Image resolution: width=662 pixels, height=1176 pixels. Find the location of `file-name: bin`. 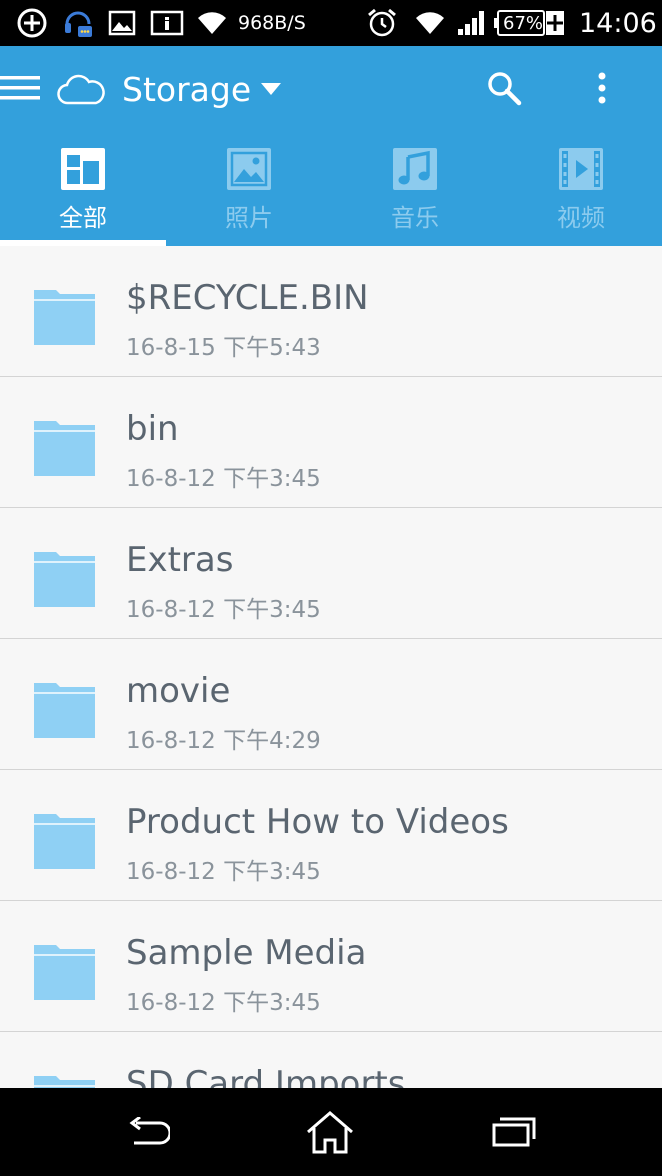

file-name: bin is located at coordinates (152, 429).